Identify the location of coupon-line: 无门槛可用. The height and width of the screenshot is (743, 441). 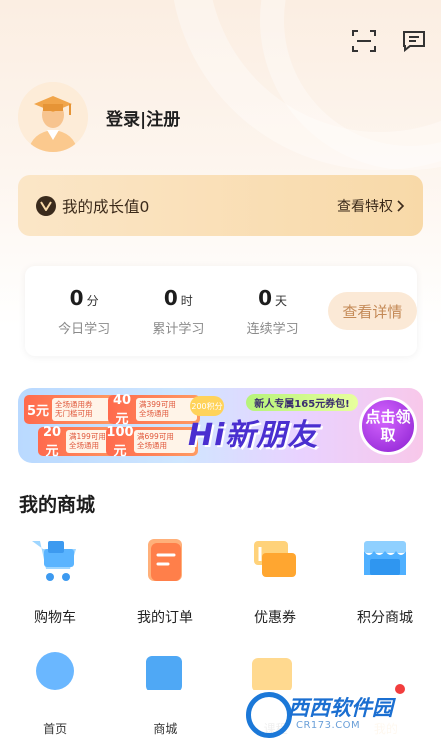
(74, 413).